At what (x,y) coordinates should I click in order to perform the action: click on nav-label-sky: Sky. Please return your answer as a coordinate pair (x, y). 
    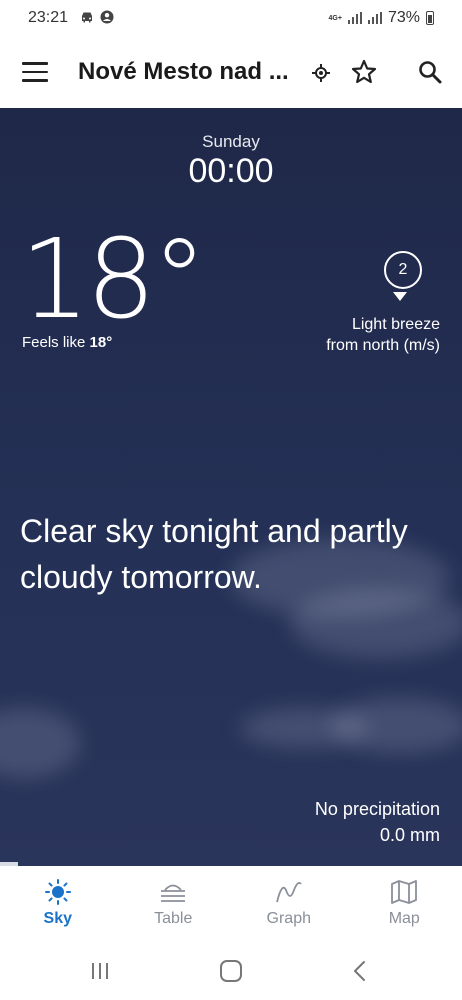
    Looking at the image, I should click on (57, 918).